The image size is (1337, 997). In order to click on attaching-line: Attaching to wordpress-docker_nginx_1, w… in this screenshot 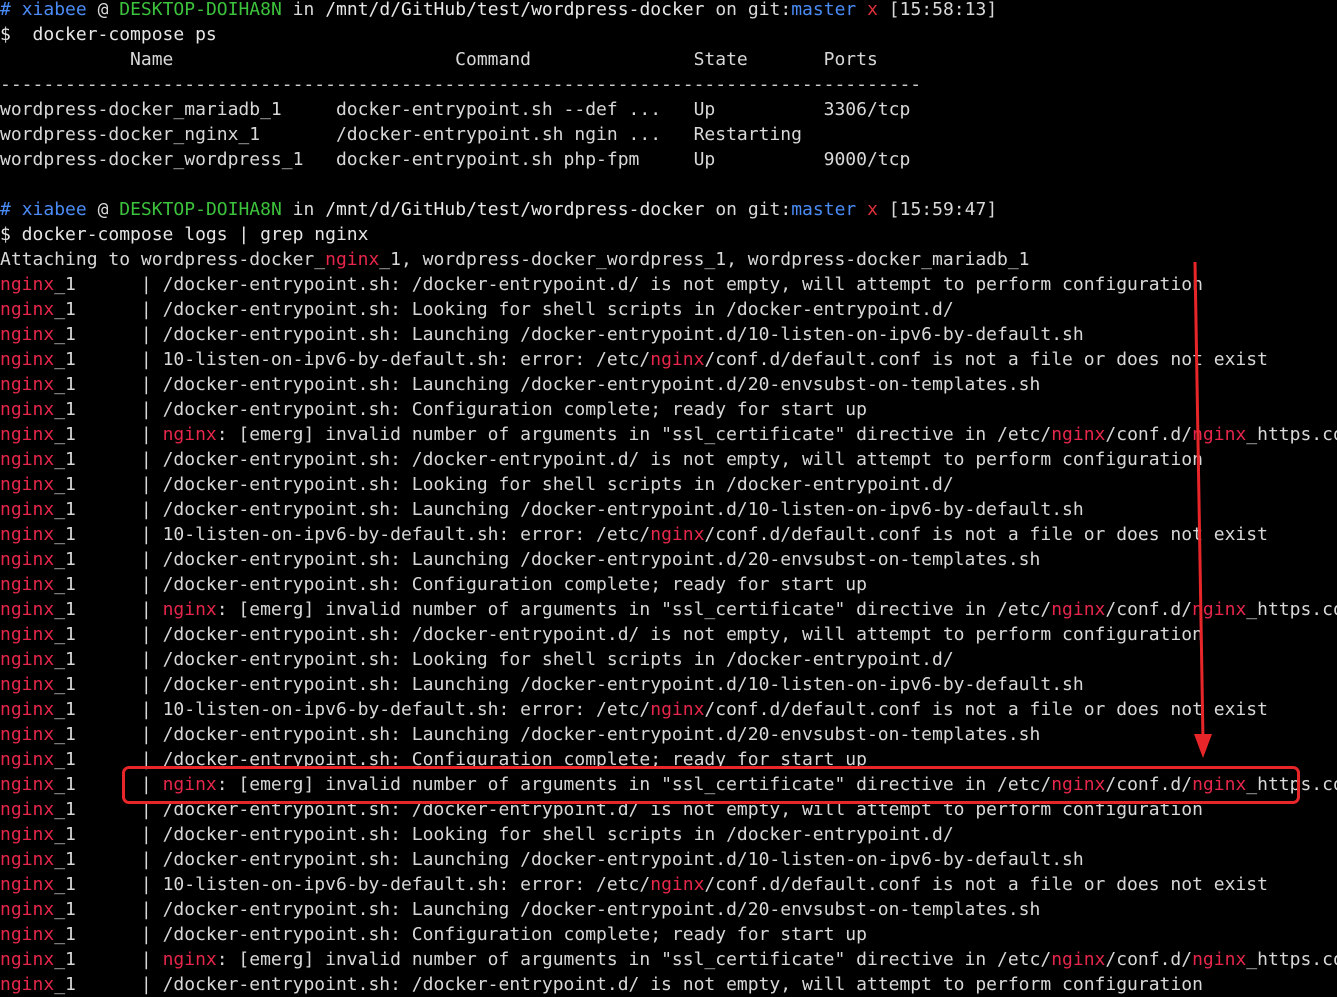, I will do `click(668, 259)`.